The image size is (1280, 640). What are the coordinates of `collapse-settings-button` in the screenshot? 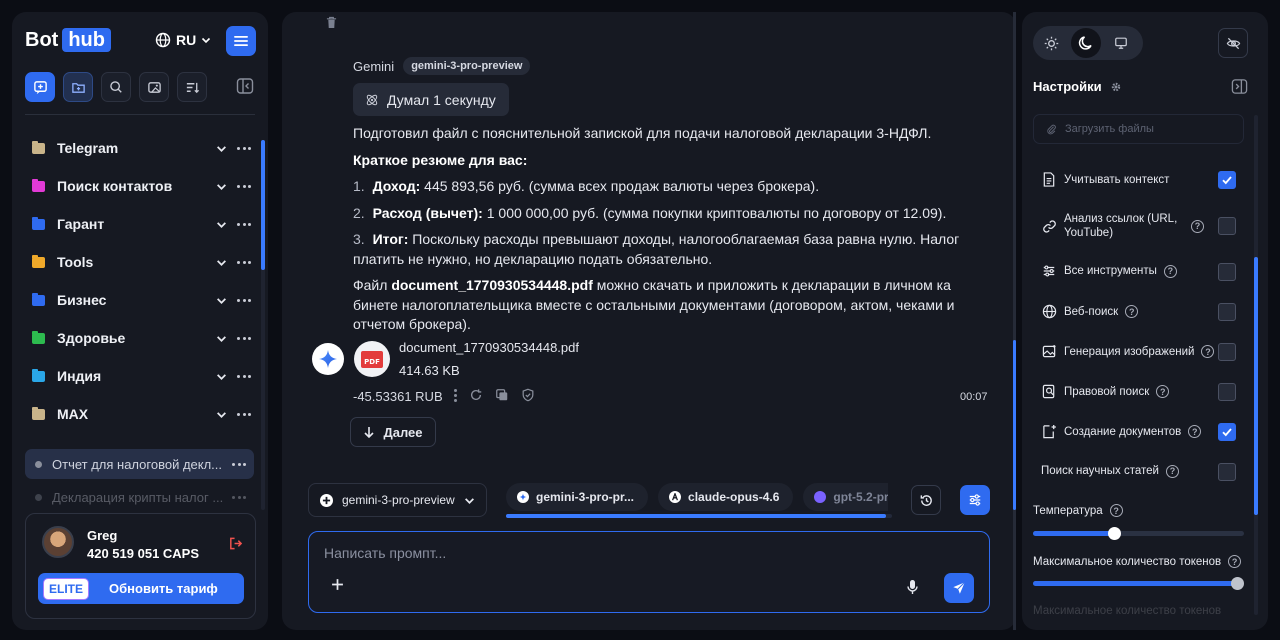 It's located at (1239, 86).